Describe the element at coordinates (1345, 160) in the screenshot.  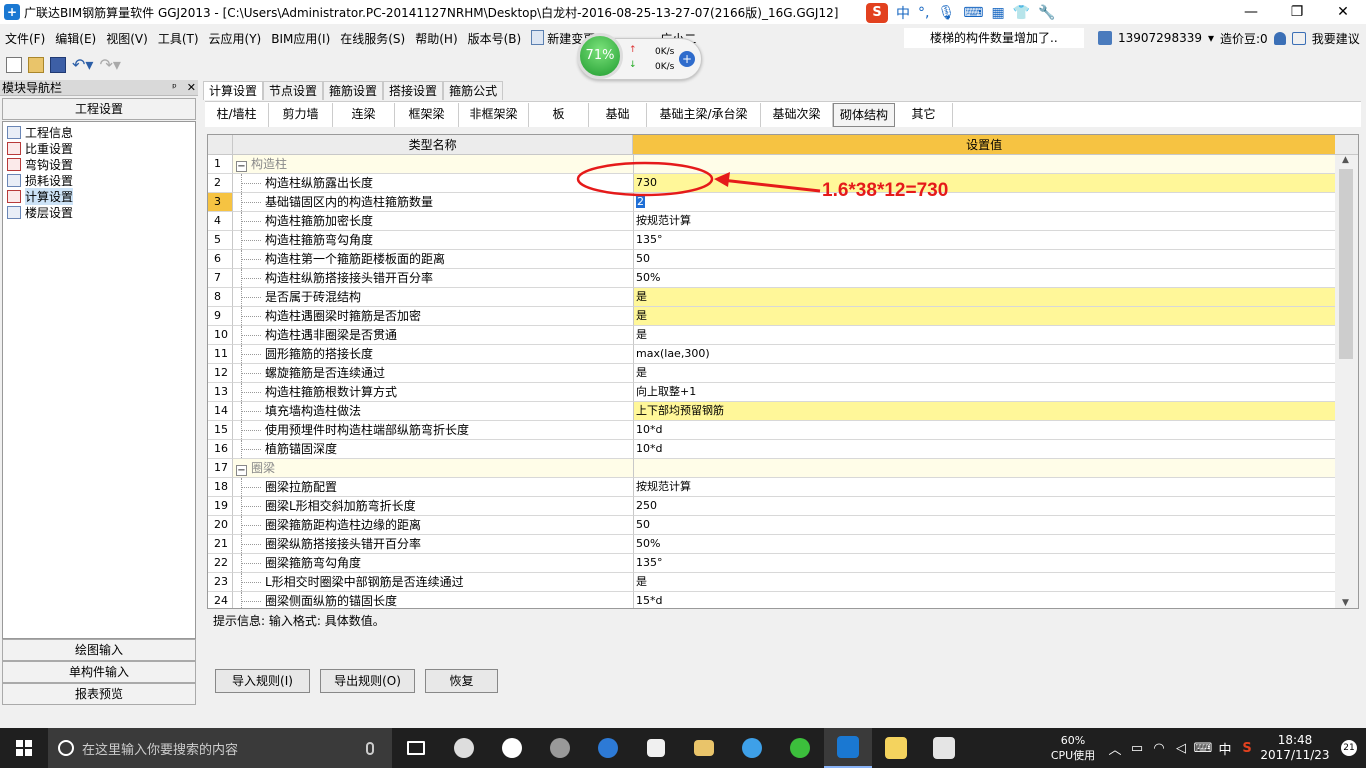
I see `scroll-up-icon: ▲` at that location.